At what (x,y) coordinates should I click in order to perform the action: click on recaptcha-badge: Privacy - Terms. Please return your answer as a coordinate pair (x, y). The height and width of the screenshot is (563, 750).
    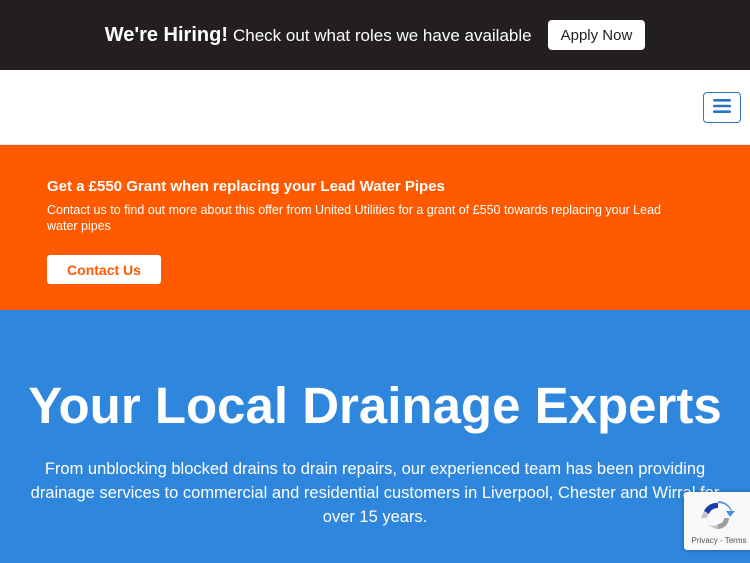
    Looking at the image, I should click on (717, 521).